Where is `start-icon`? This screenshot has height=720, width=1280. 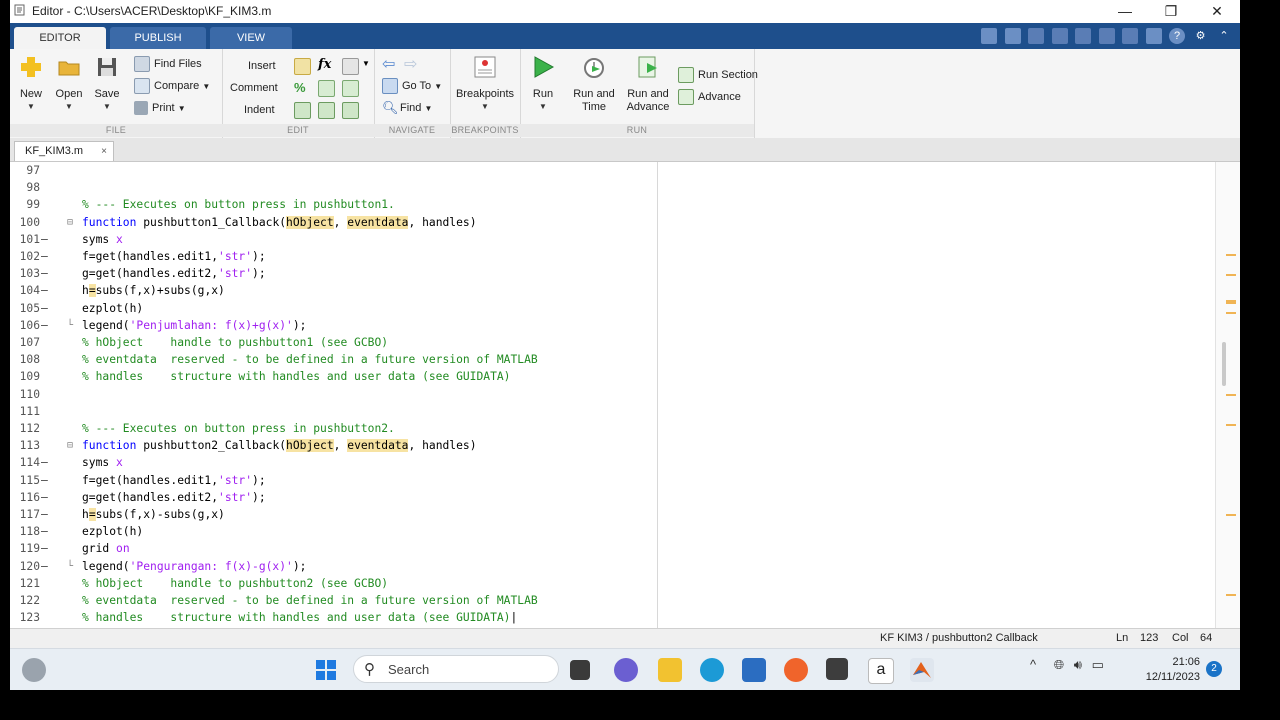
start-icon is located at coordinates (326, 670).